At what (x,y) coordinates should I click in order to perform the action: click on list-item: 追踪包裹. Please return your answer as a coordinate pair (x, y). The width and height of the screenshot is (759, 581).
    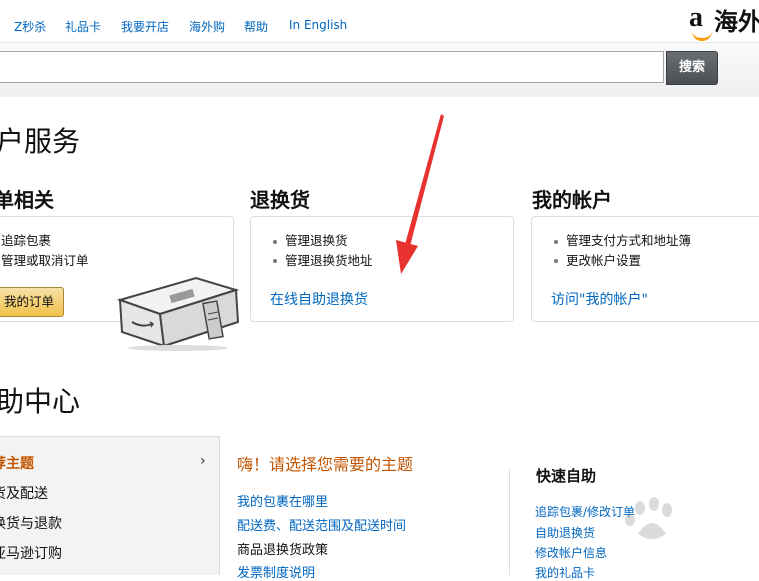
    Looking at the image, I should click on (45, 241).